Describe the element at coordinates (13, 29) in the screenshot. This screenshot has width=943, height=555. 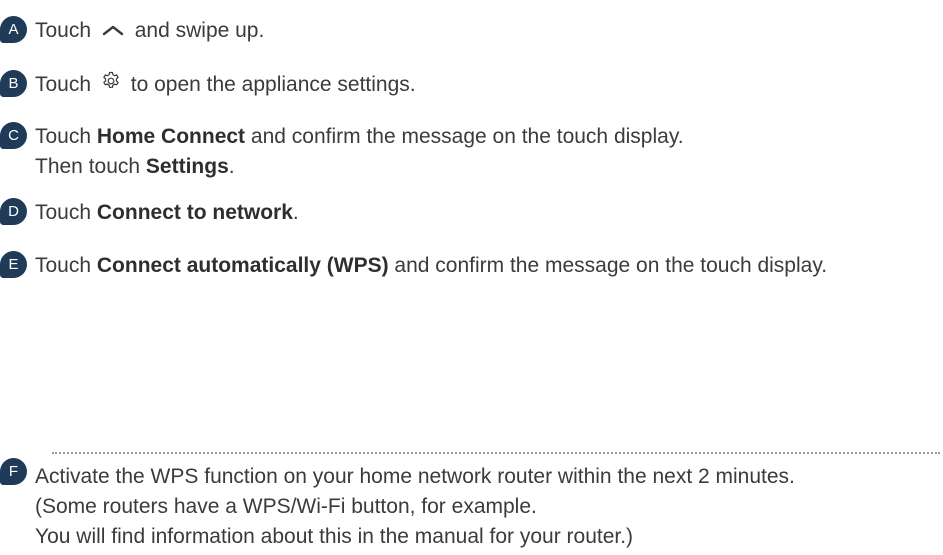
I see `step-badge-a: A` at that location.